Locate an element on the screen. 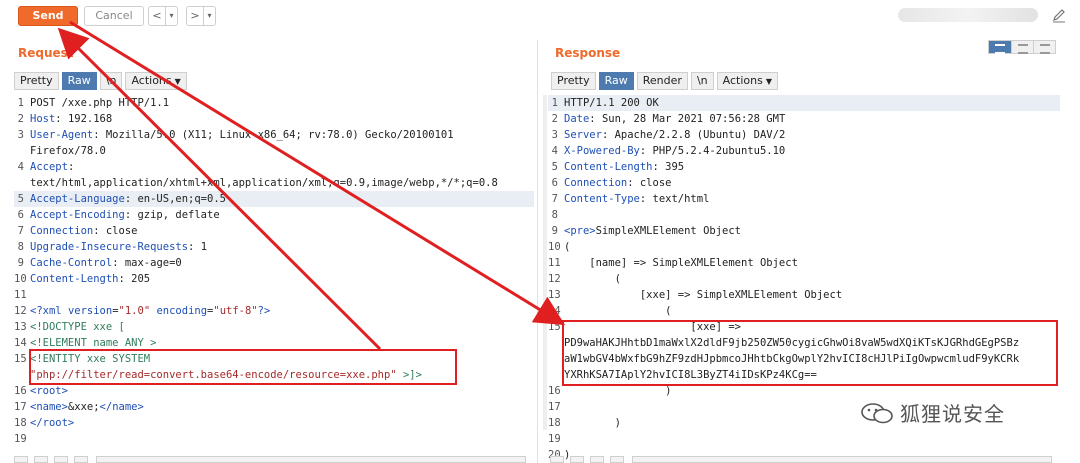 The image size is (1080, 463). request-actions-button: Actions ▼ is located at coordinates (156, 81).